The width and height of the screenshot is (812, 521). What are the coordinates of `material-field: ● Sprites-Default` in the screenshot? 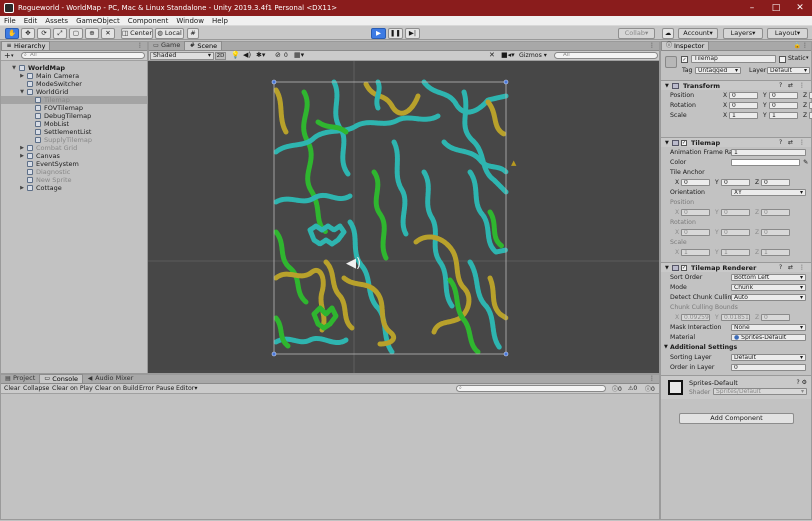 It's located at (768, 337).